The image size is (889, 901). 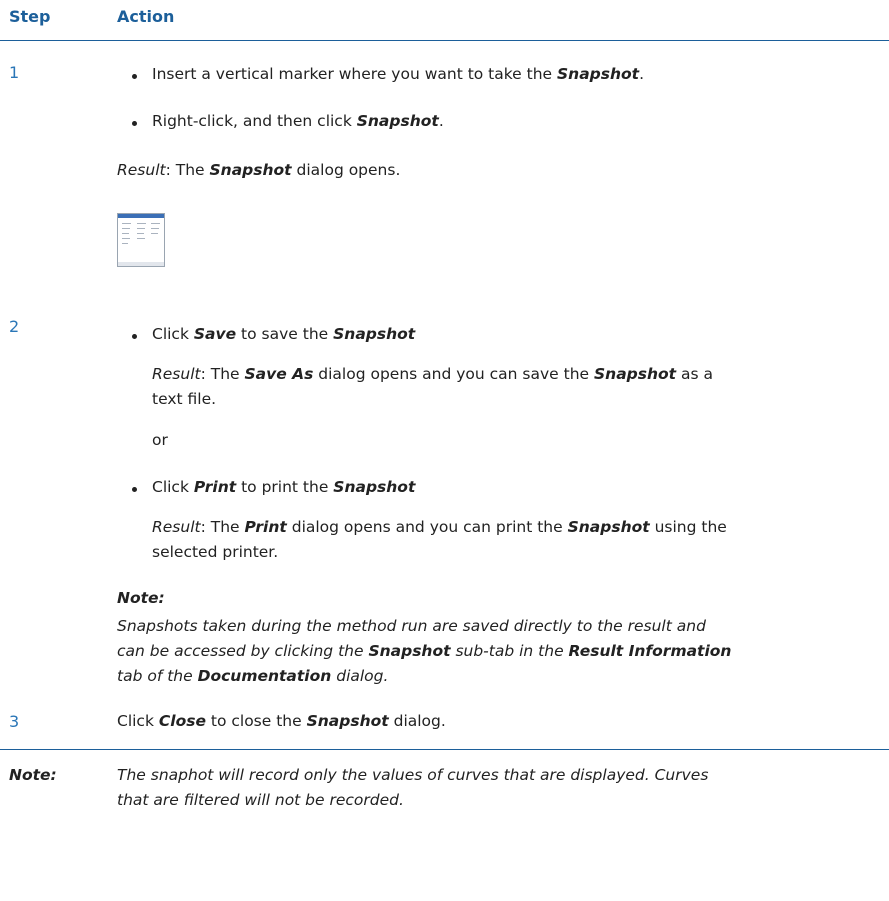 What do you see at coordinates (254, 121) in the screenshot?
I see `text: Right-click, and then click` at bounding box center [254, 121].